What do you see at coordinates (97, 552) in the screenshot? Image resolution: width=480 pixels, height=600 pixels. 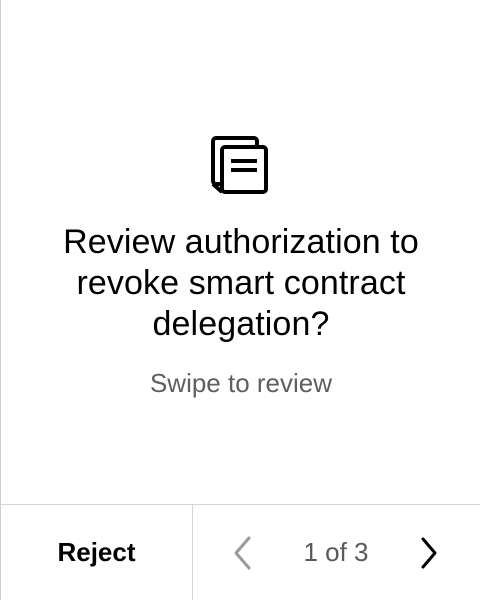 I see `reject-button: Reject` at bounding box center [97, 552].